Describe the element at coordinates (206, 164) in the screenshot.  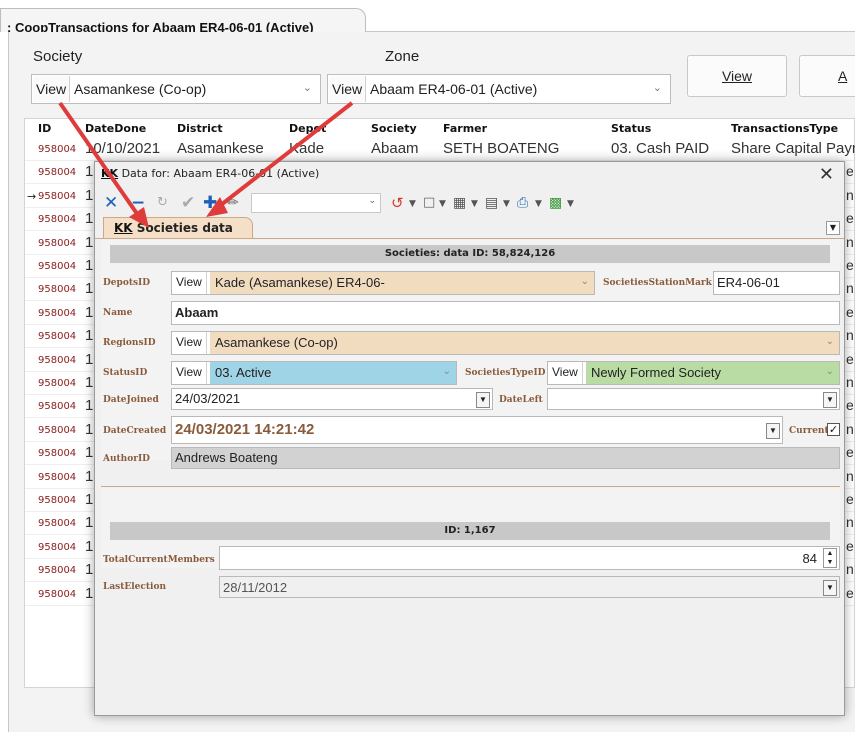
I see `annotation-arrows` at that location.